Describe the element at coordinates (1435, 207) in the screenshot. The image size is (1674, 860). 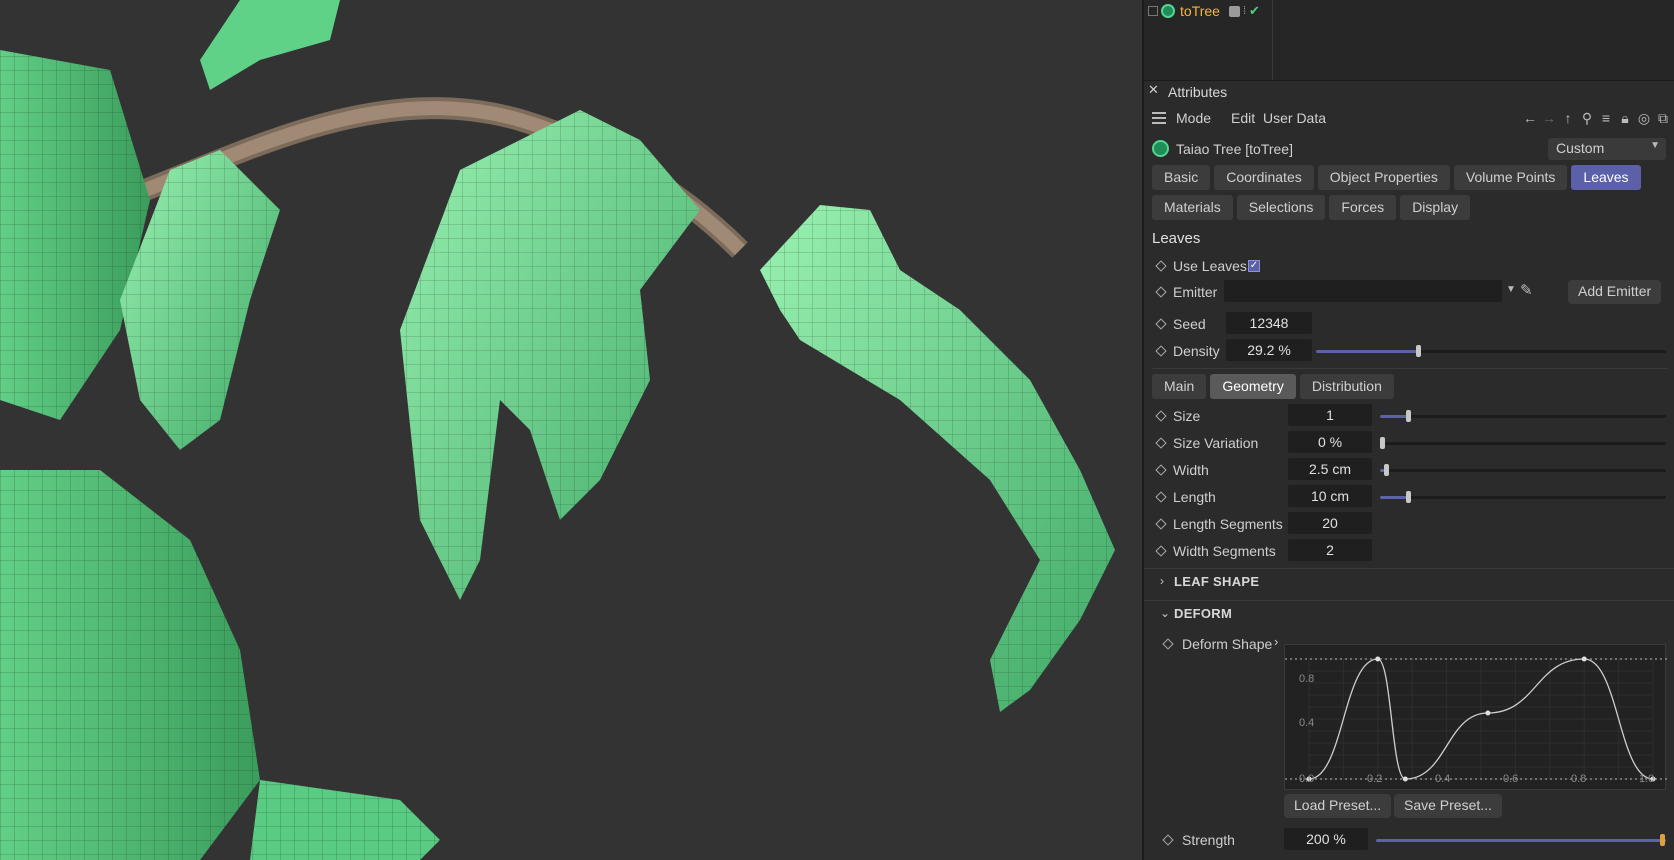
I see `tab-display: Display` at that location.